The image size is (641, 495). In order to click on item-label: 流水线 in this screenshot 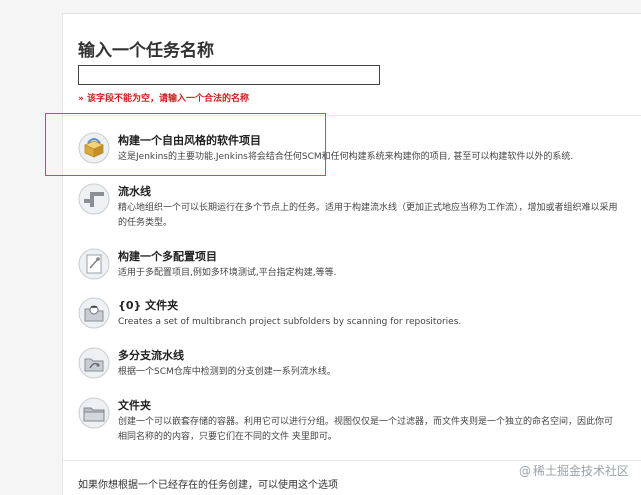, I will do `click(134, 191)`.